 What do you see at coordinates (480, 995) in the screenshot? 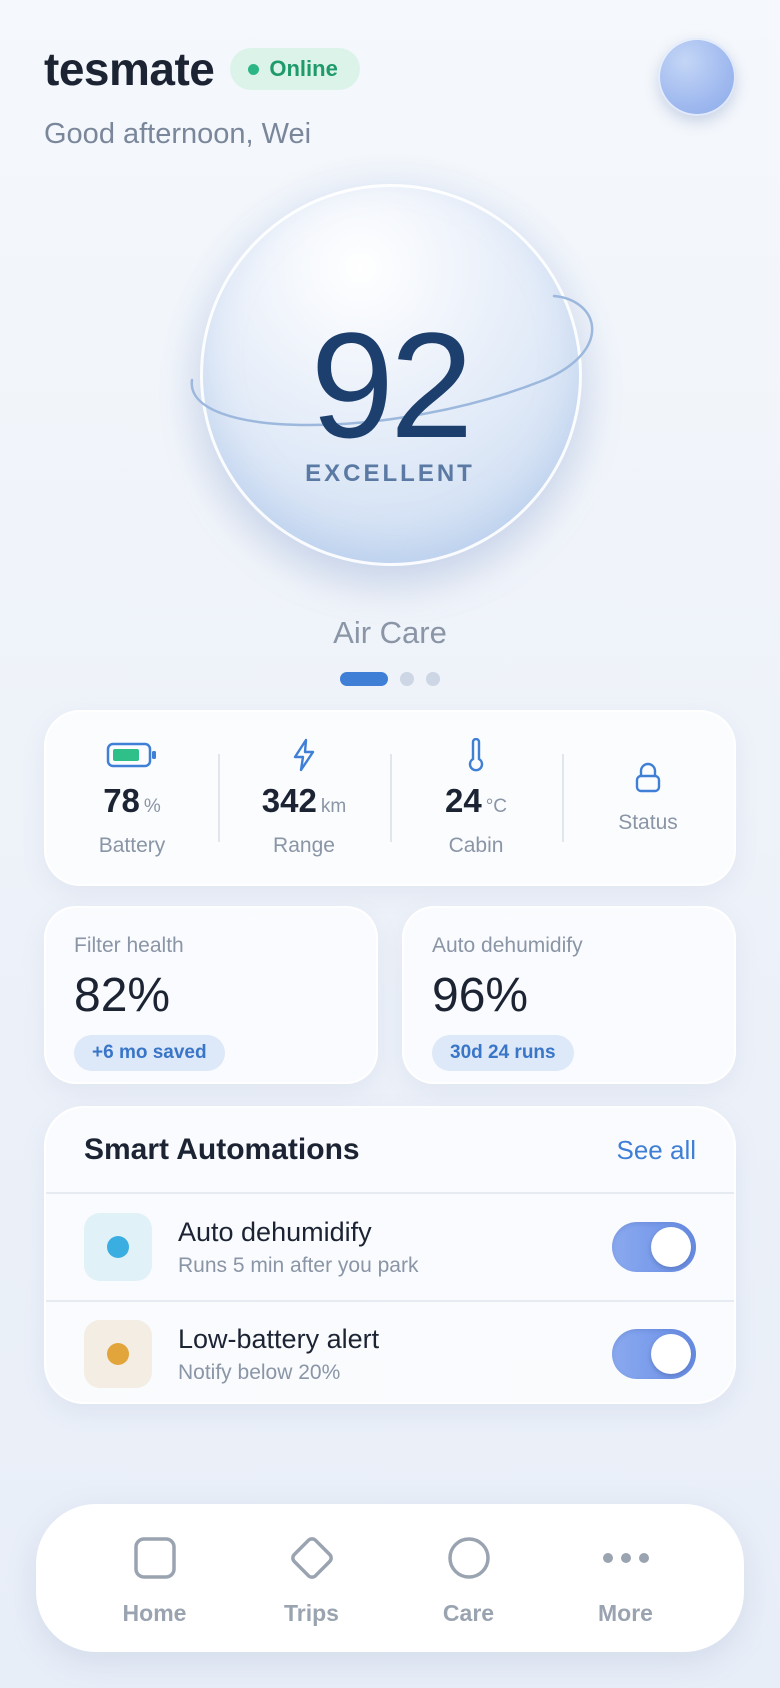
I see `metric-value: 96%` at bounding box center [480, 995].